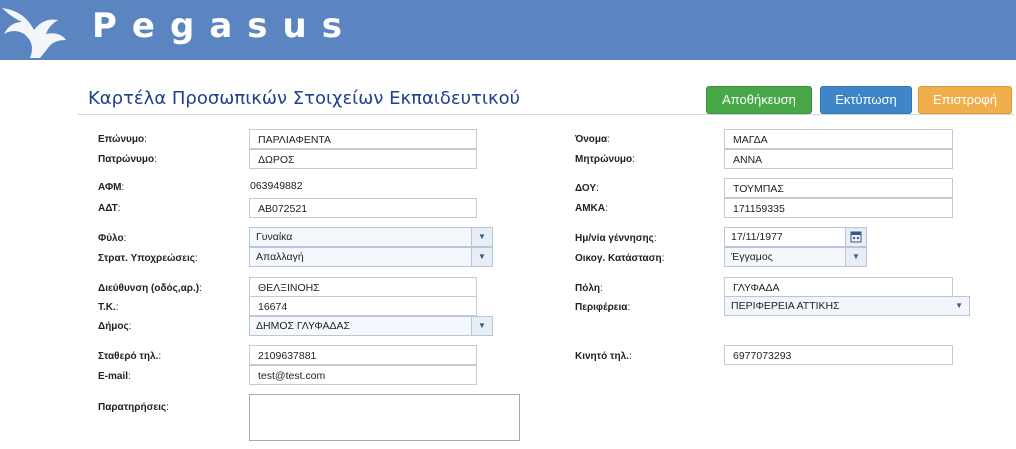 This screenshot has width=1016, height=449. I want to click on back-button: Επιστροφή, so click(965, 100).